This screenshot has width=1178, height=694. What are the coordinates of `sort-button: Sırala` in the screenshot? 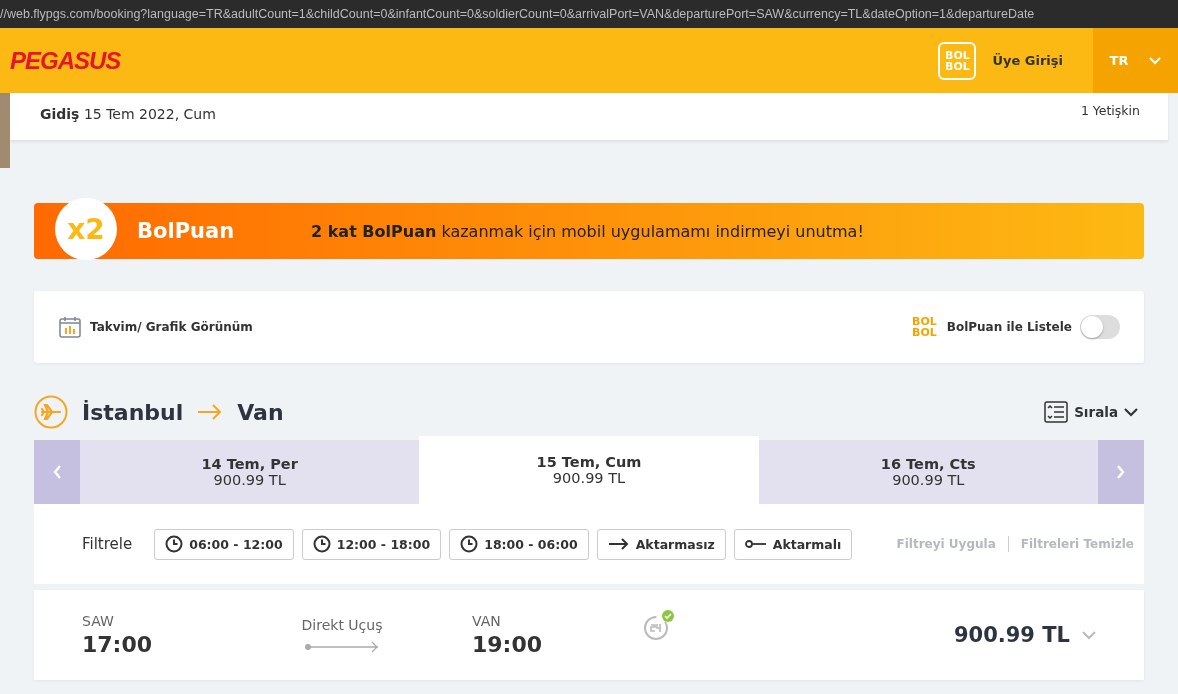 It's located at (1091, 412).